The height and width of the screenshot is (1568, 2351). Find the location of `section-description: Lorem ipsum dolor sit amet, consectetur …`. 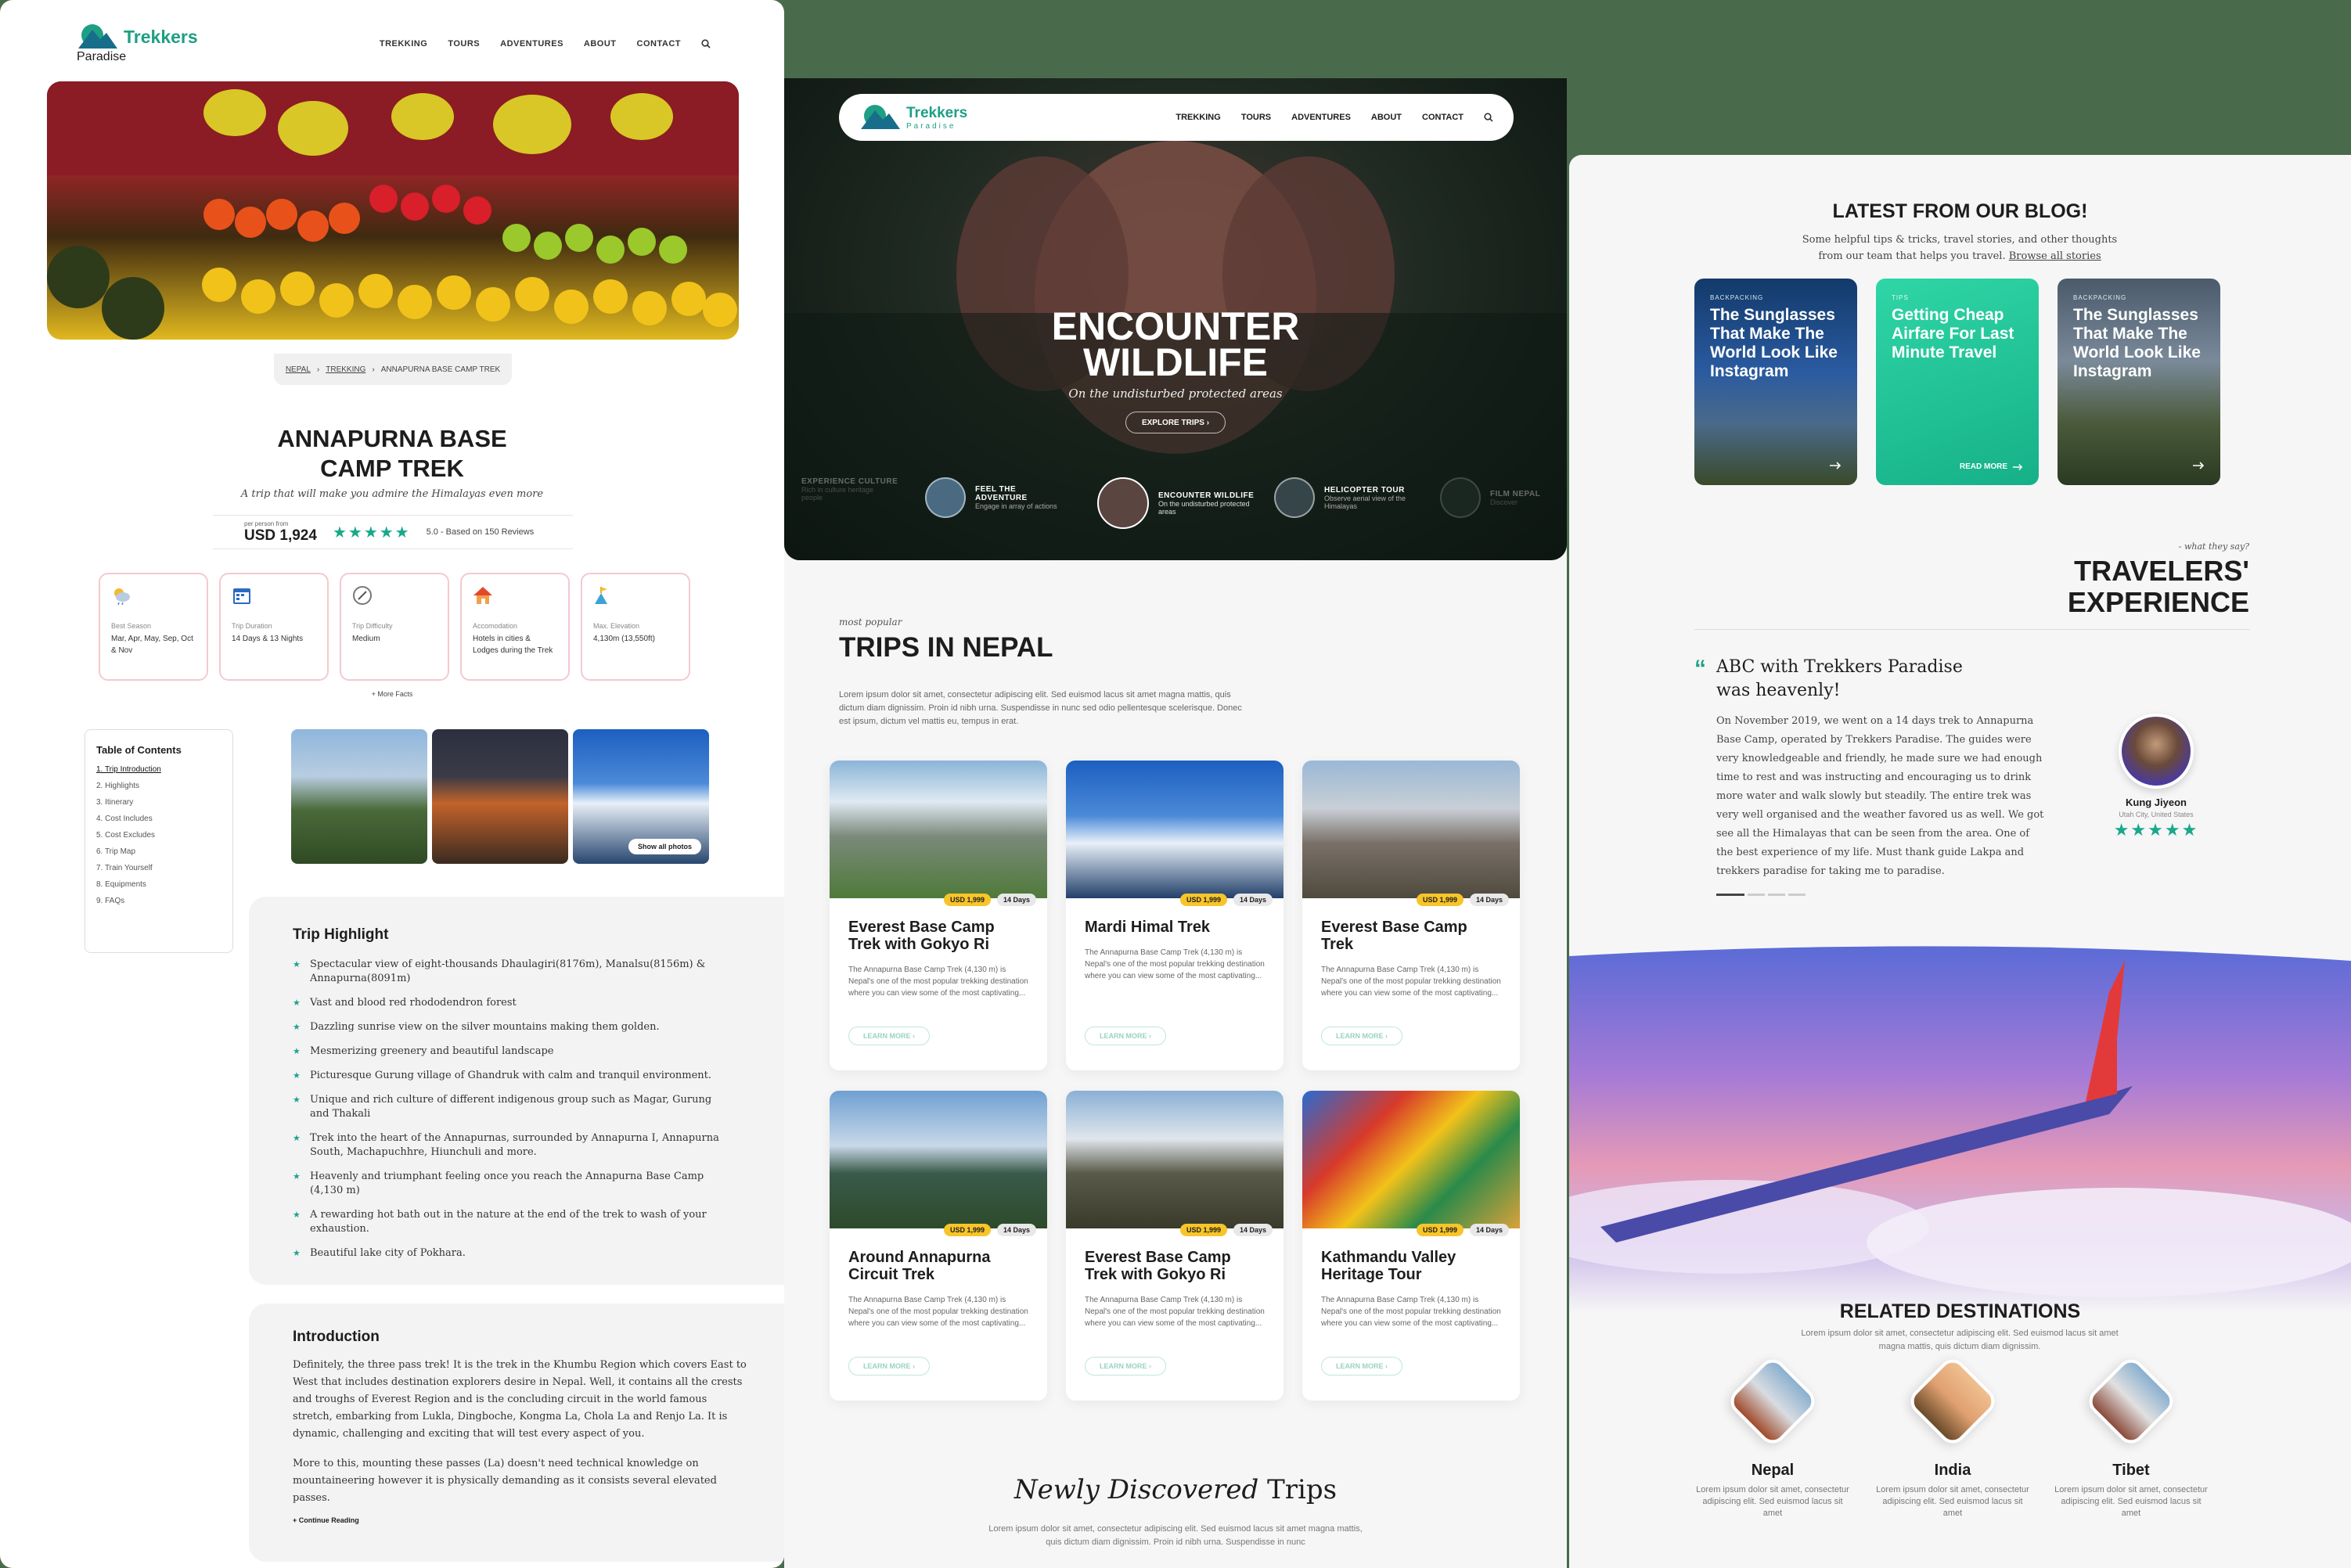

section-description: Lorem ipsum dolor sit amet, consectetur … is located at coordinates (1041, 708).